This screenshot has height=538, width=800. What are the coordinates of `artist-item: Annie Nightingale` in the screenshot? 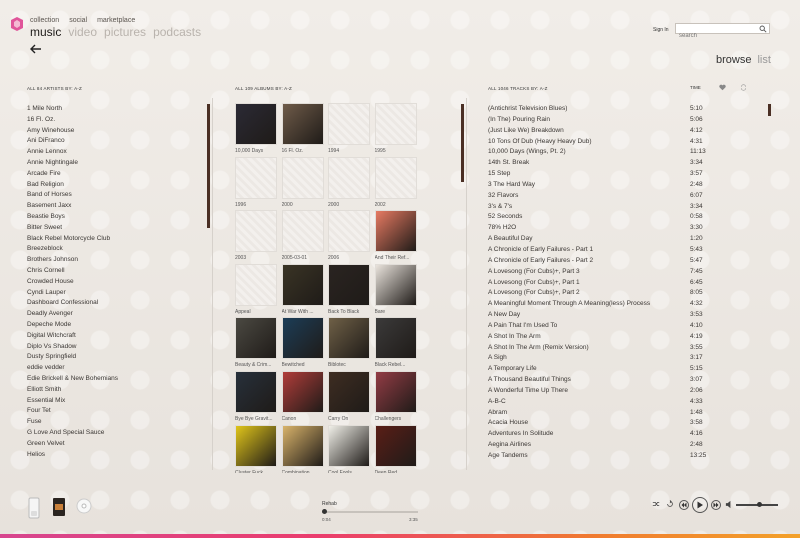 It's located at (72, 163).